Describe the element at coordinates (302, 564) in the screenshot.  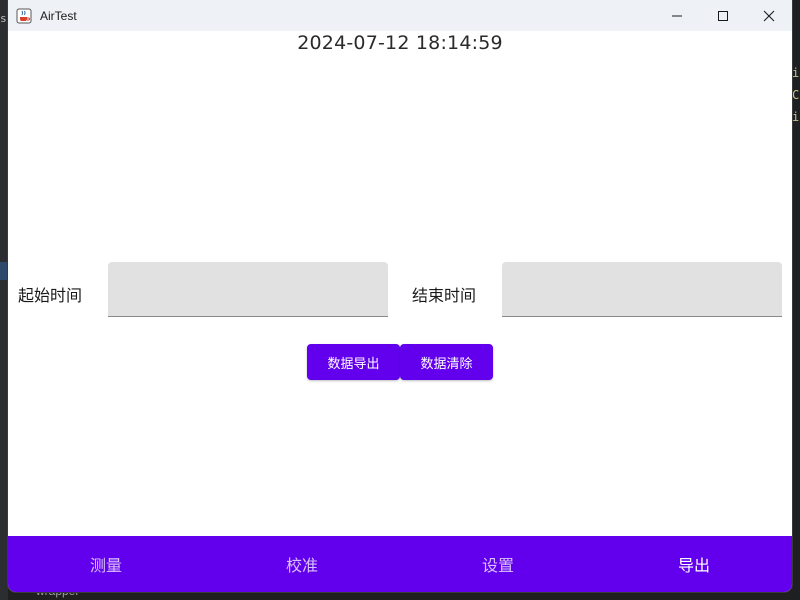
I see `nav-item-calibrate: 校准` at that location.